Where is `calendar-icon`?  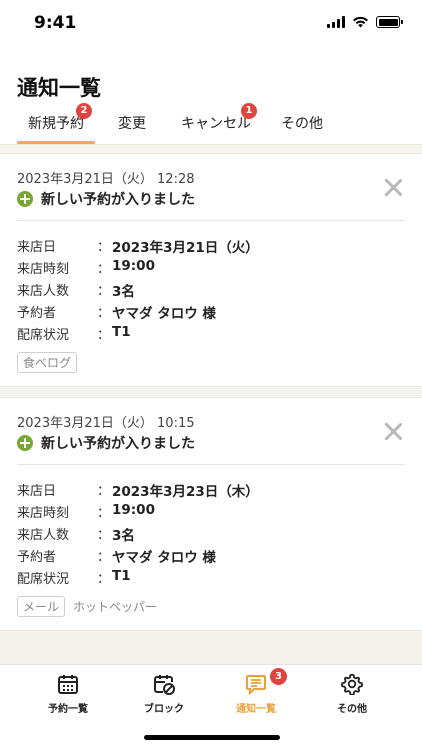
calendar-icon is located at coordinates (68, 684).